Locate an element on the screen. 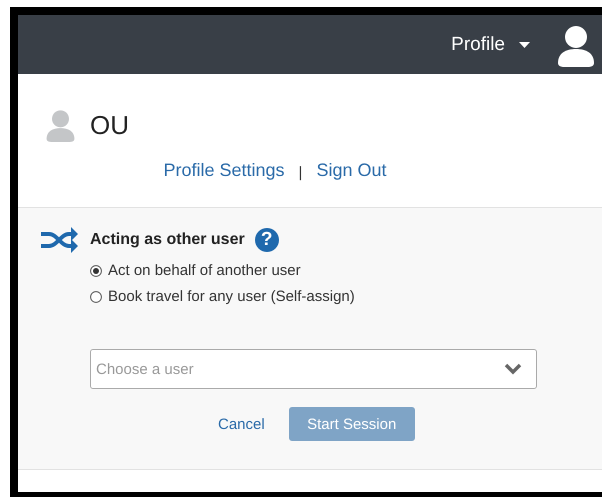 Image resolution: width=602 pixels, height=497 pixels. option-label: Act on behalf of another user is located at coordinates (204, 270).